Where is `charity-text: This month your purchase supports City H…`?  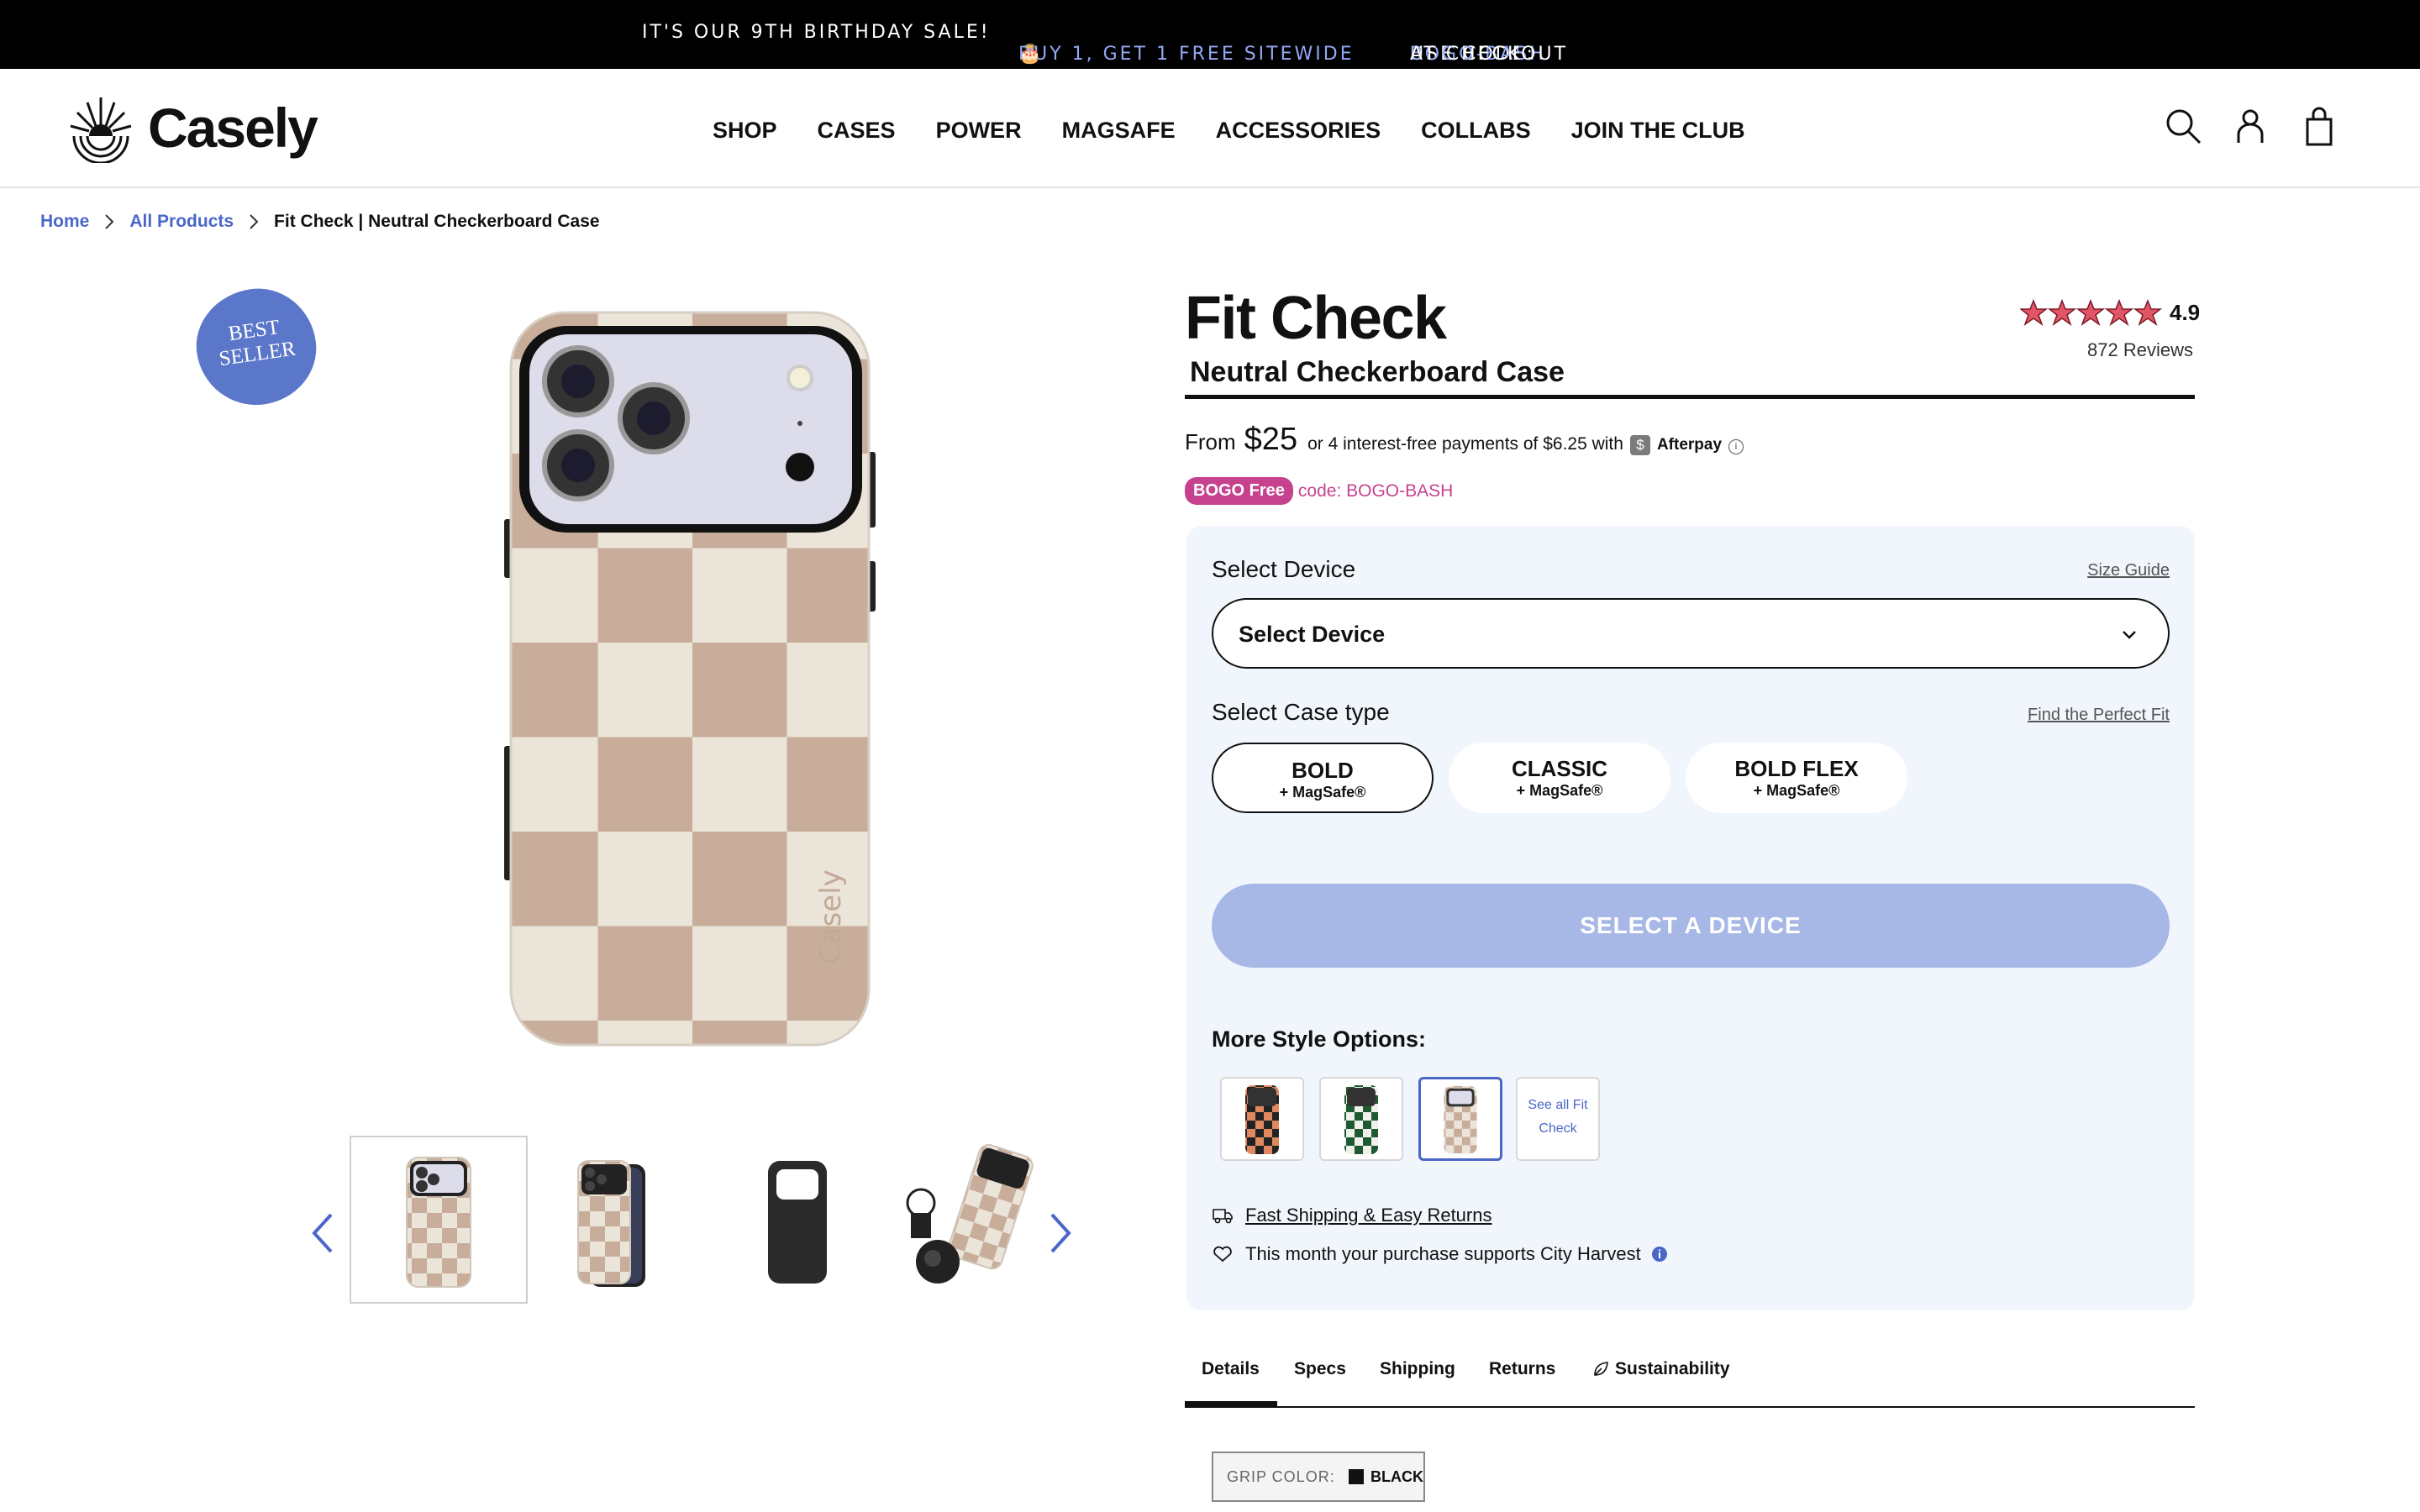
charity-text: This month your purchase supports City H… is located at coordinates (1443, 1253).